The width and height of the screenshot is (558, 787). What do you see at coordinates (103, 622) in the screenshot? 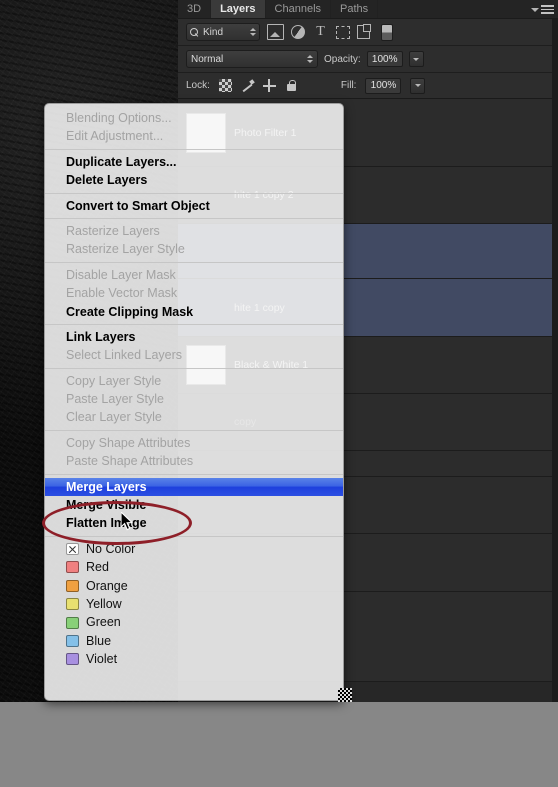
I see `color-label: Green` at bounding box center [103, 622].